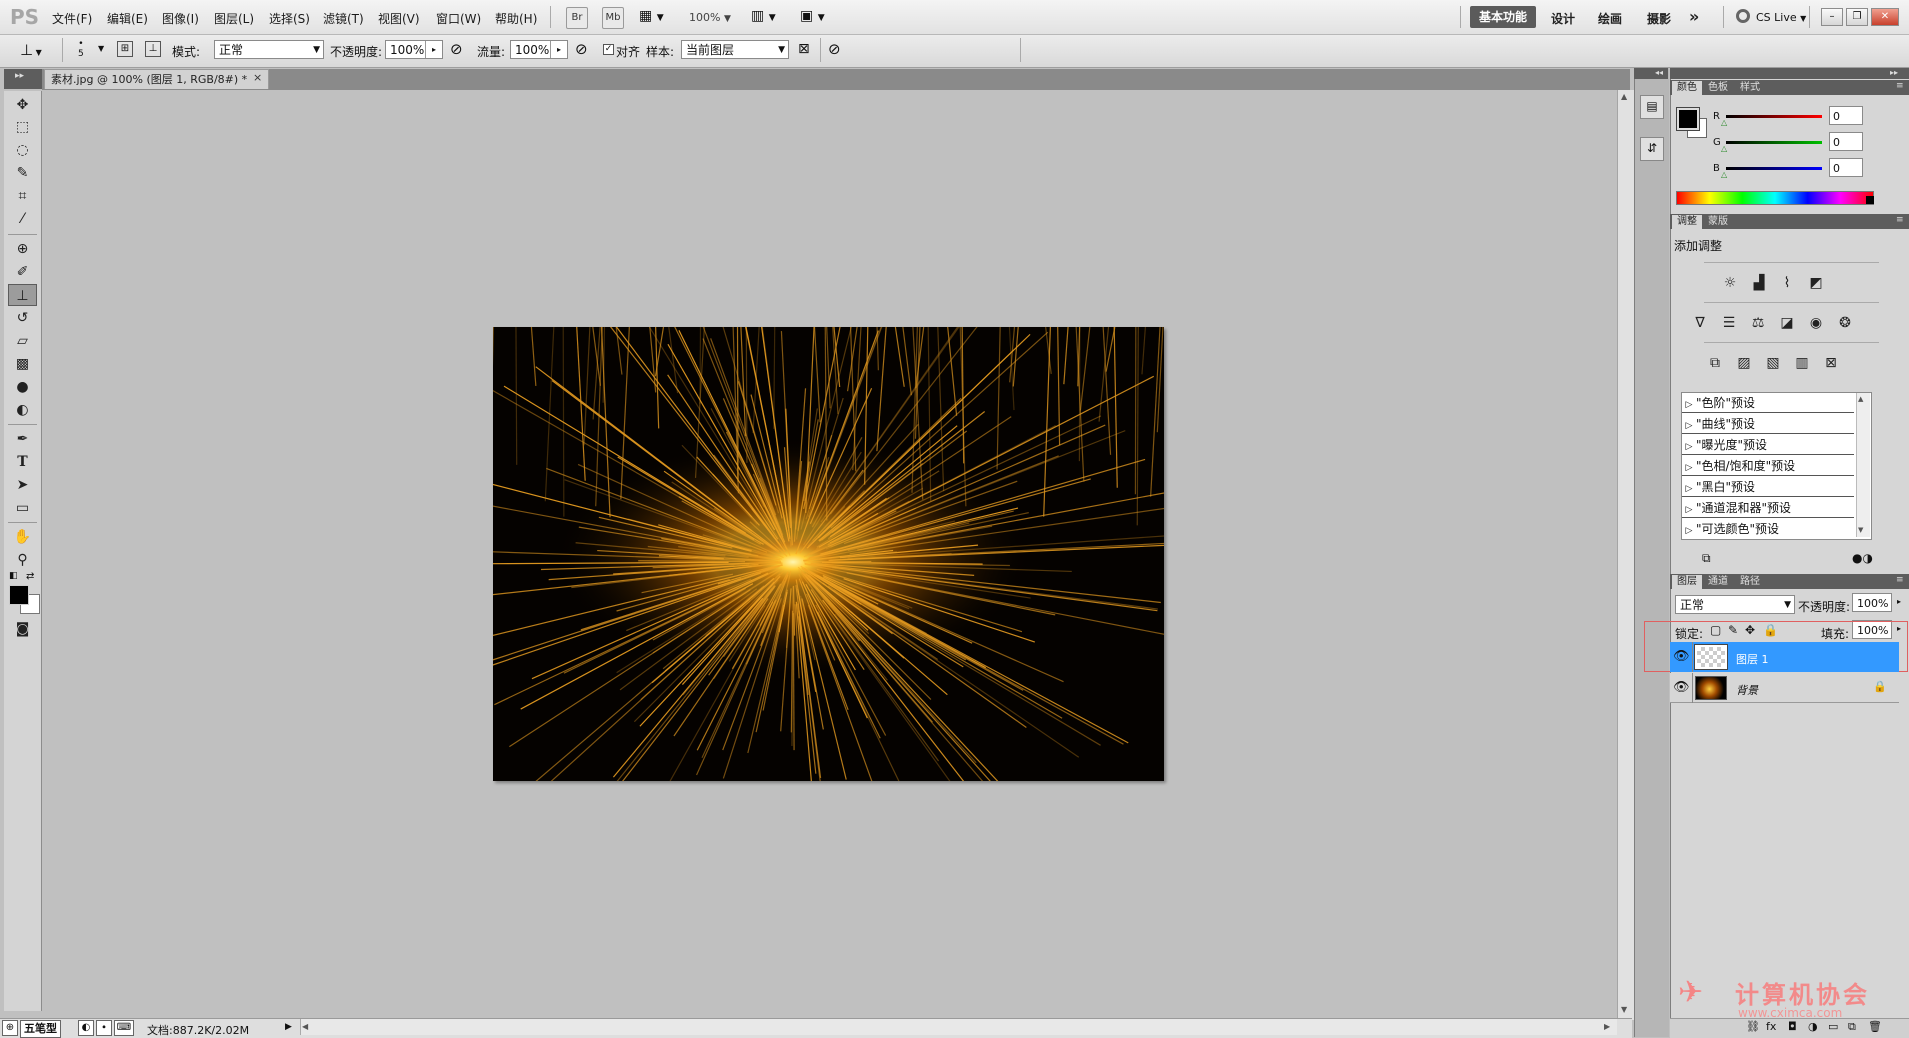 This screenshot has height=1038, width=1909. What do you see at coordinates (1872, 602) in the screenshot?
I see `layer-opacity-input: 100%` at bounding box center [1872, 602].